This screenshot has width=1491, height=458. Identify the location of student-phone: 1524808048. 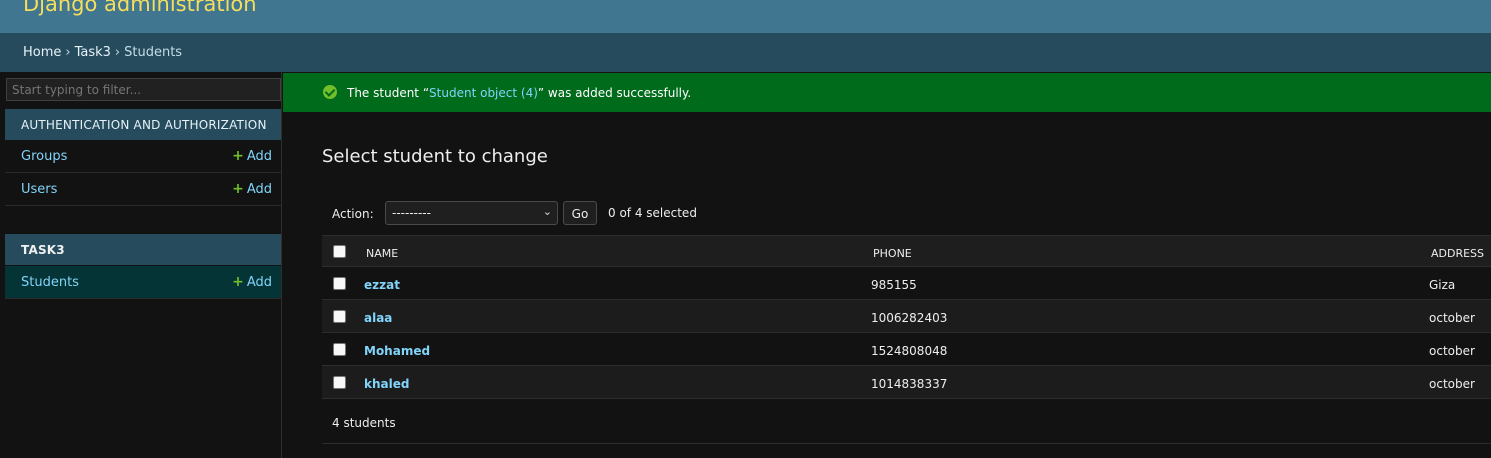
(909, 351).